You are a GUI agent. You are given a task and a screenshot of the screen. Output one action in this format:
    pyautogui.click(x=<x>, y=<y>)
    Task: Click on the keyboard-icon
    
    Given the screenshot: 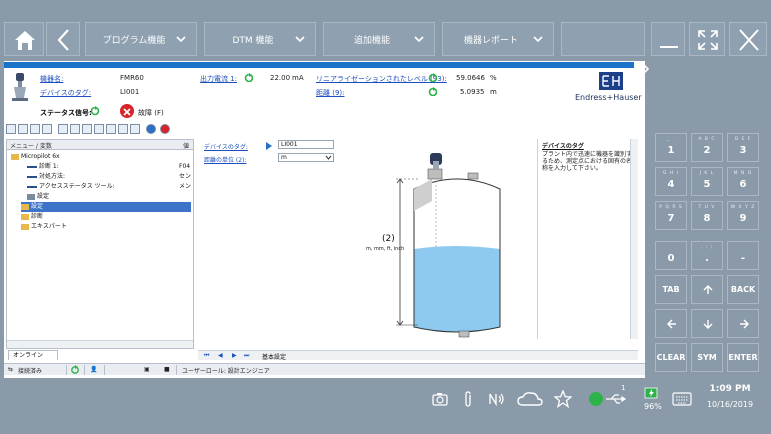 What is the action you would take?
    pyautogui.click(x=682, y=399)
    